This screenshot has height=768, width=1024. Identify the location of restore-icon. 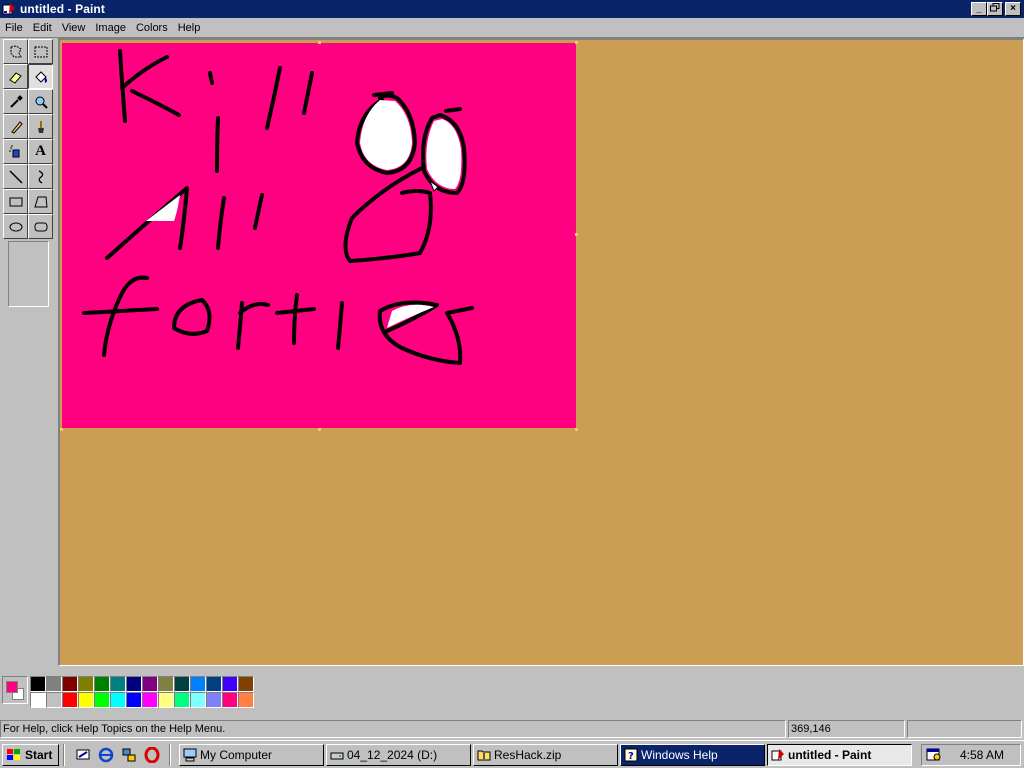
(995, 7).